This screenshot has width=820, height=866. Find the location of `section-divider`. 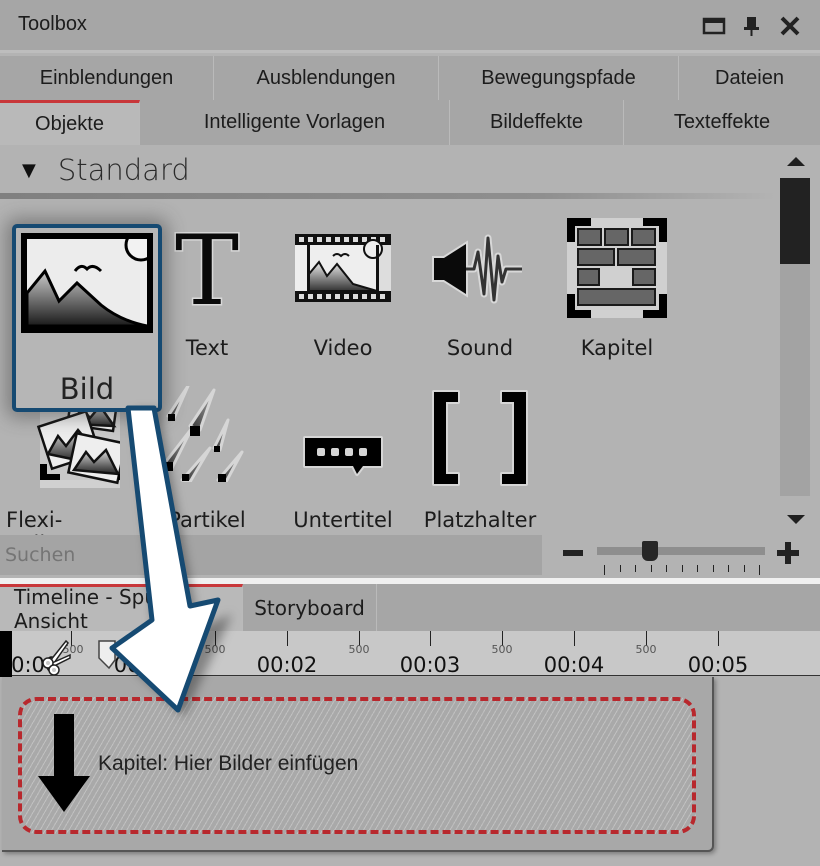

section-divider is located at coordinates (387, 196).